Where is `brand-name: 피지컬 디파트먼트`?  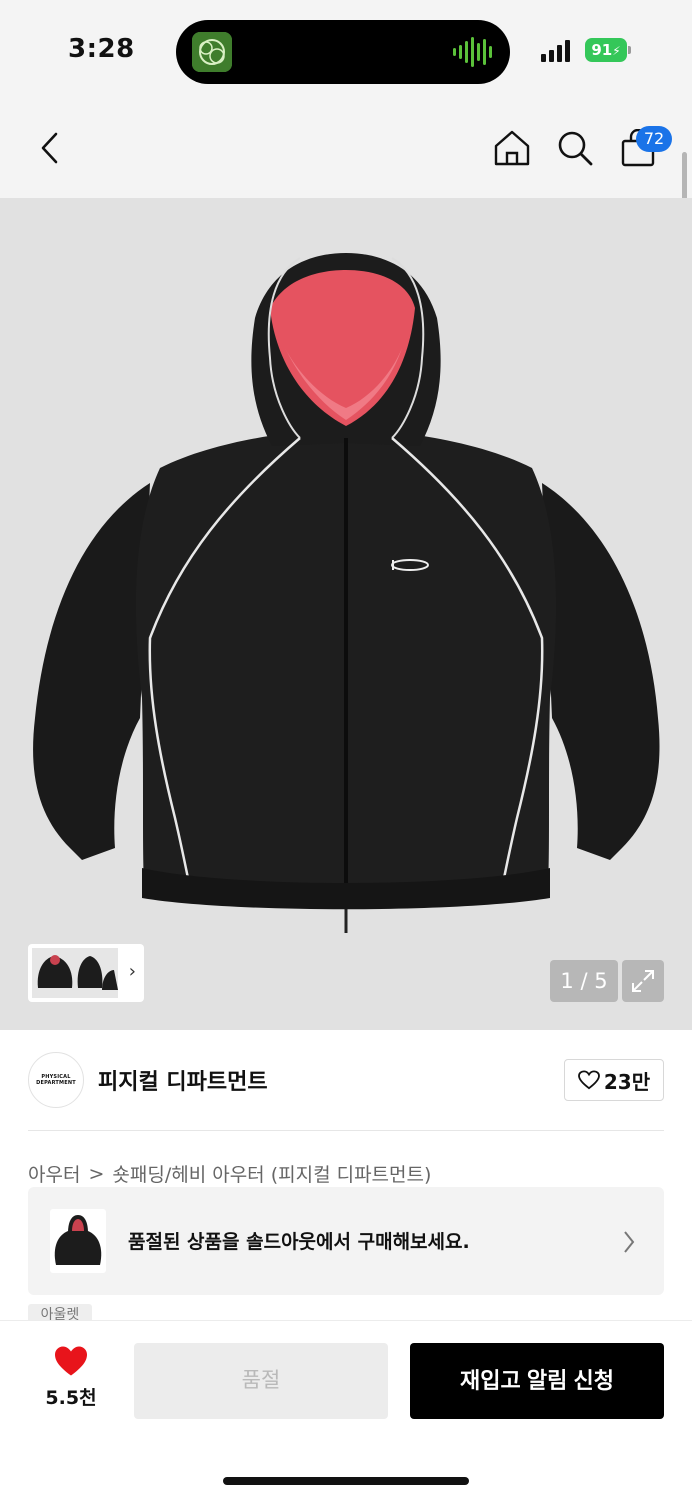 brand-name: 피지컬 디파트먼트 is located at coordinates (183, 1080).